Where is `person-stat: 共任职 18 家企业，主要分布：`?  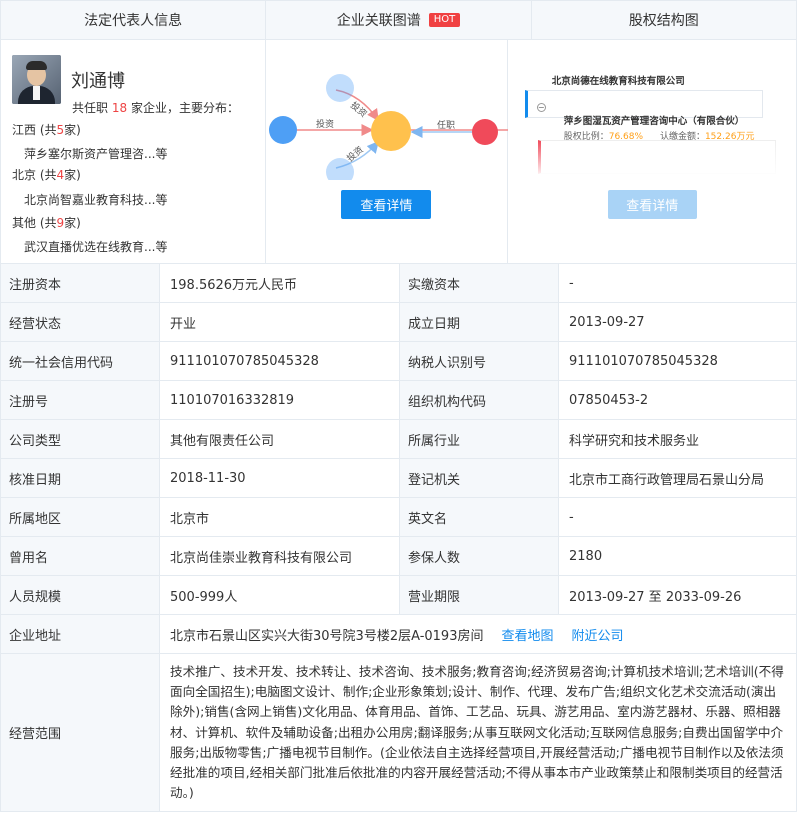 person-stat: 共任职 18 家企业，主要分布： is located at coordinates (155, 107).